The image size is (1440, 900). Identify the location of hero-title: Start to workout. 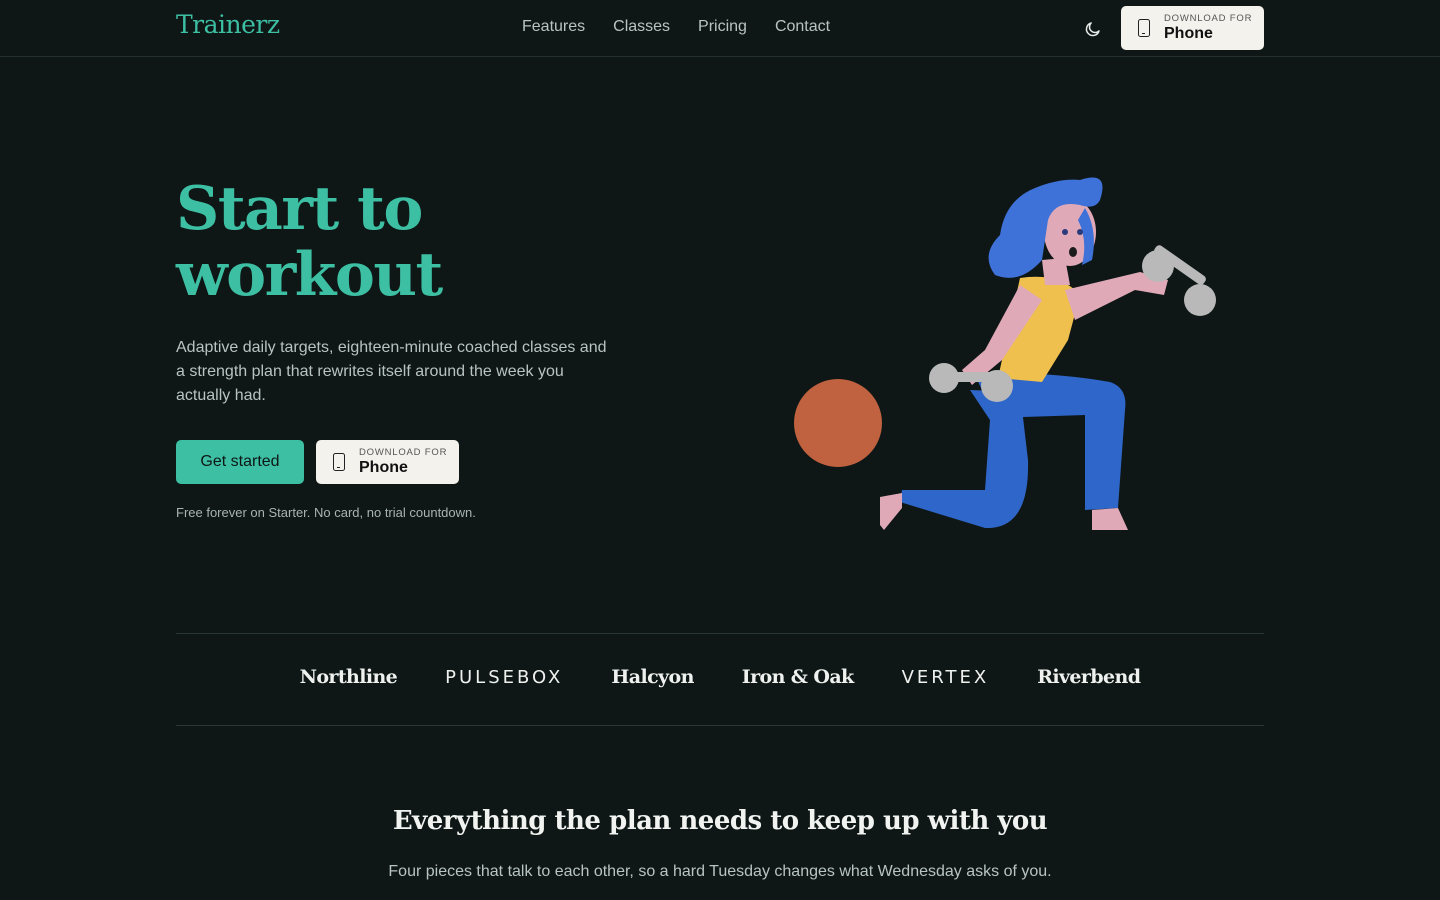
(376, 242).